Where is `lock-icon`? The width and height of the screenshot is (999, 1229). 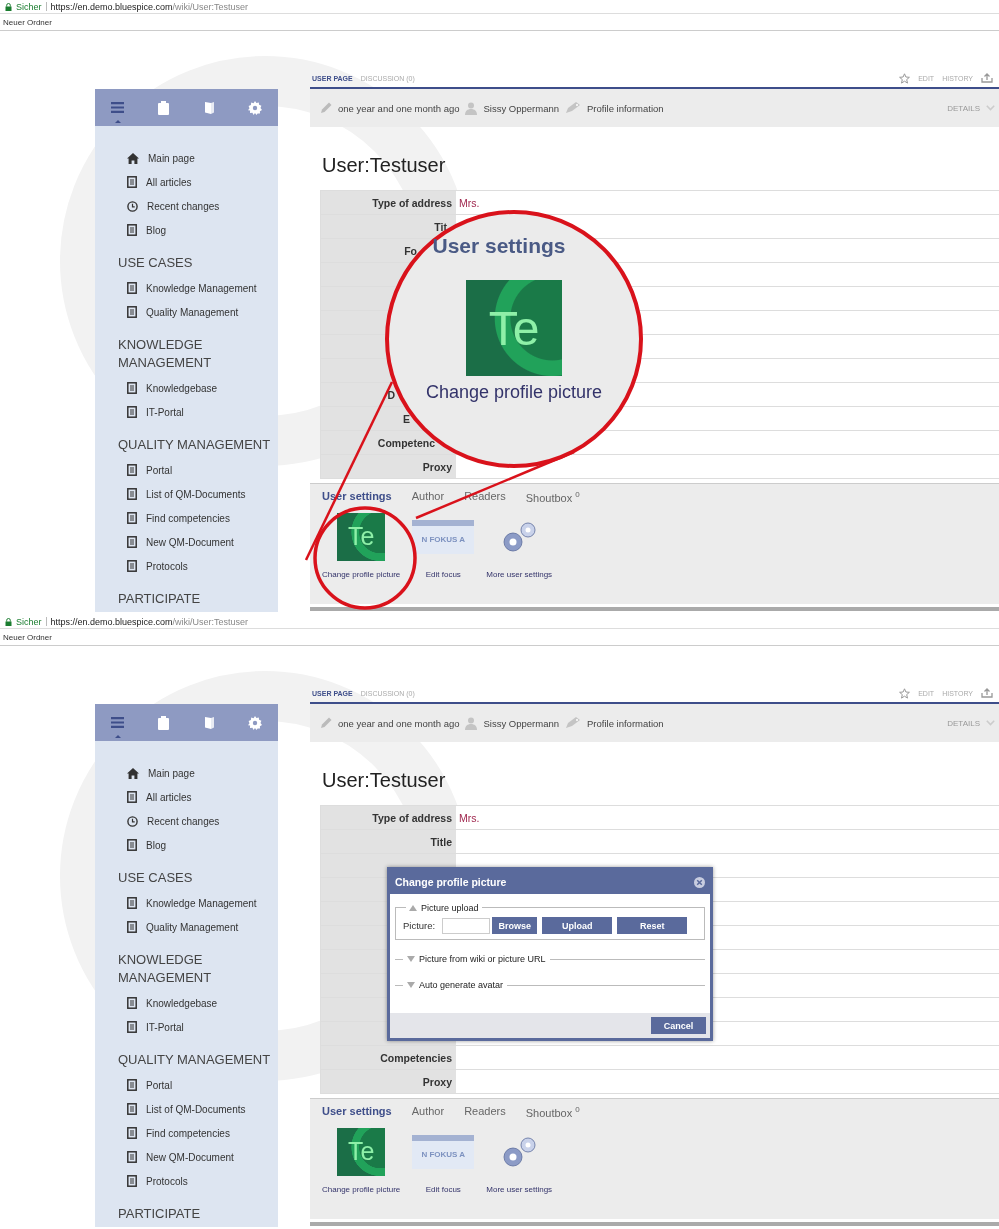 lock-icon is located at coordinates (8, 6).